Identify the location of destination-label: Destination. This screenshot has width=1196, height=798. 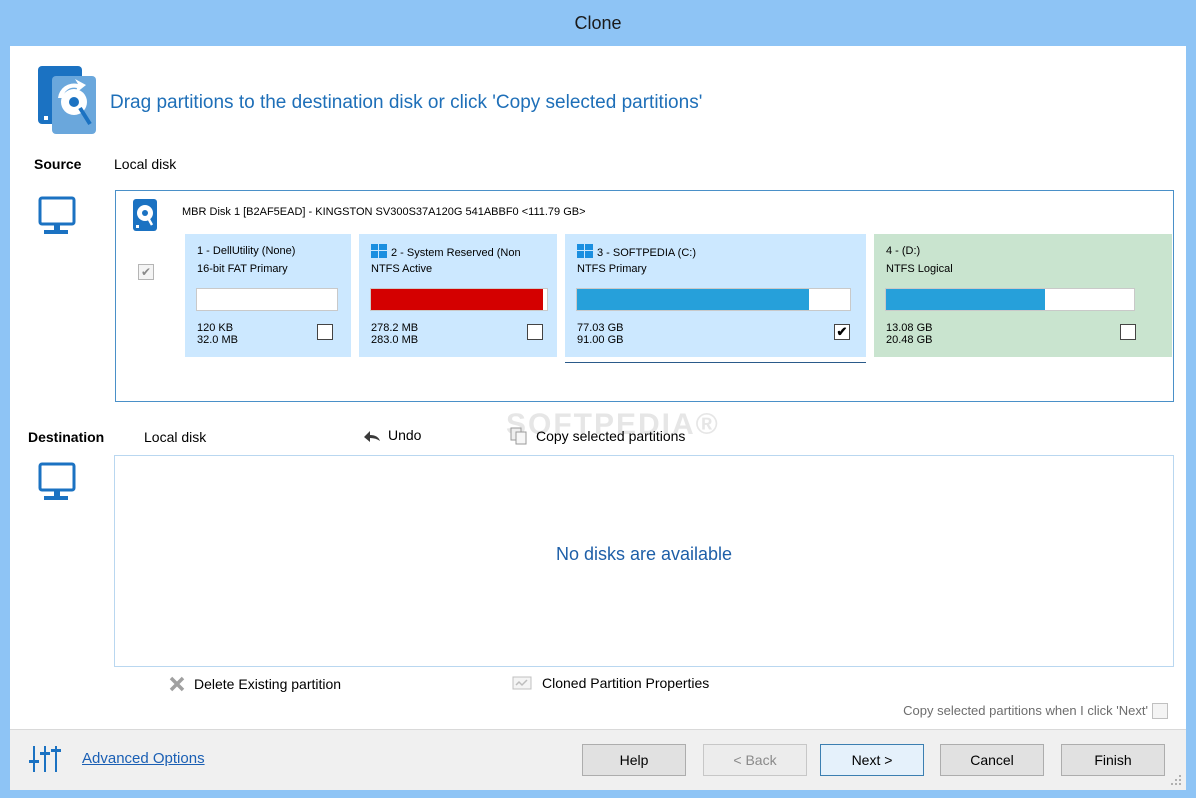
(66, 437).